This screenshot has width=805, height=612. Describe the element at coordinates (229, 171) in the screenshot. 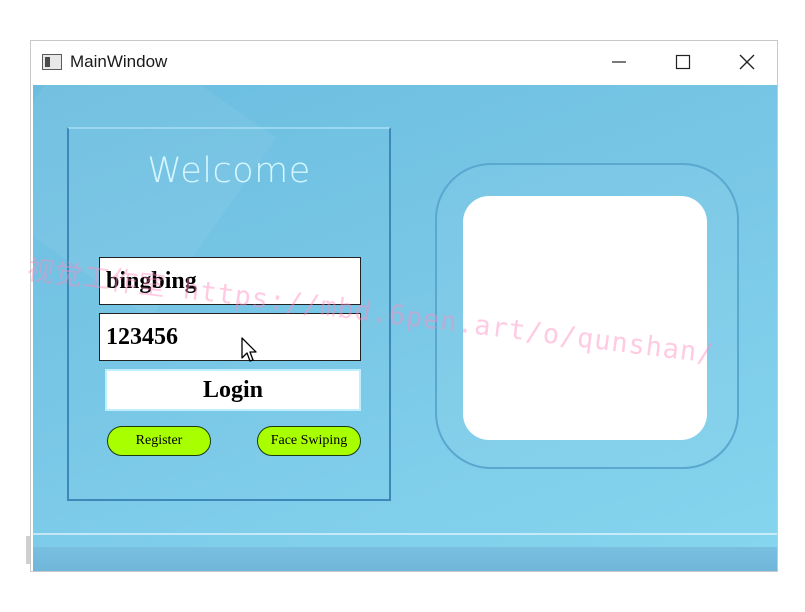

I see `welcome-heading: Welcome` at that location.